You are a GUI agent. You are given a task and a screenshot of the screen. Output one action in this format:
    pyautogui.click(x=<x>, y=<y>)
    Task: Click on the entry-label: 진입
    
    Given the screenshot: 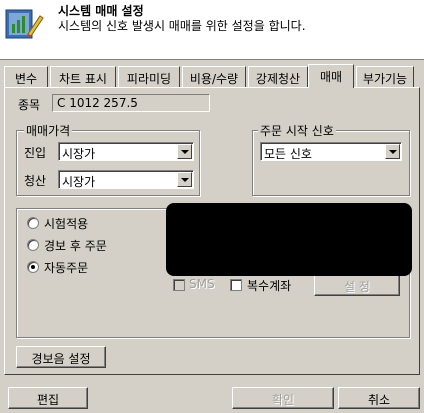 What is the action you would take?
    pyautogui.click(x=35, y=153)
    